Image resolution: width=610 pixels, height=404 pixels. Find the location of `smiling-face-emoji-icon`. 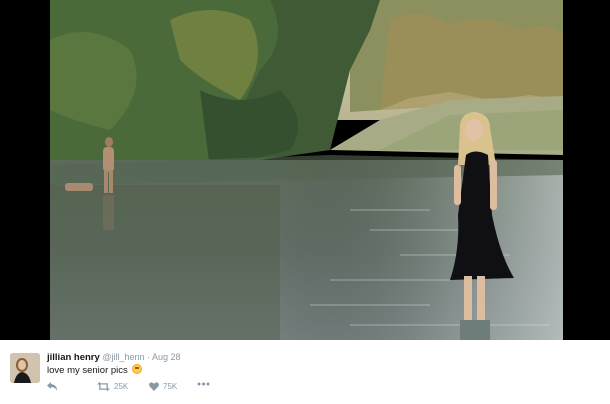

smiling-face-emoji-icon is located at coordinates (137, 369).